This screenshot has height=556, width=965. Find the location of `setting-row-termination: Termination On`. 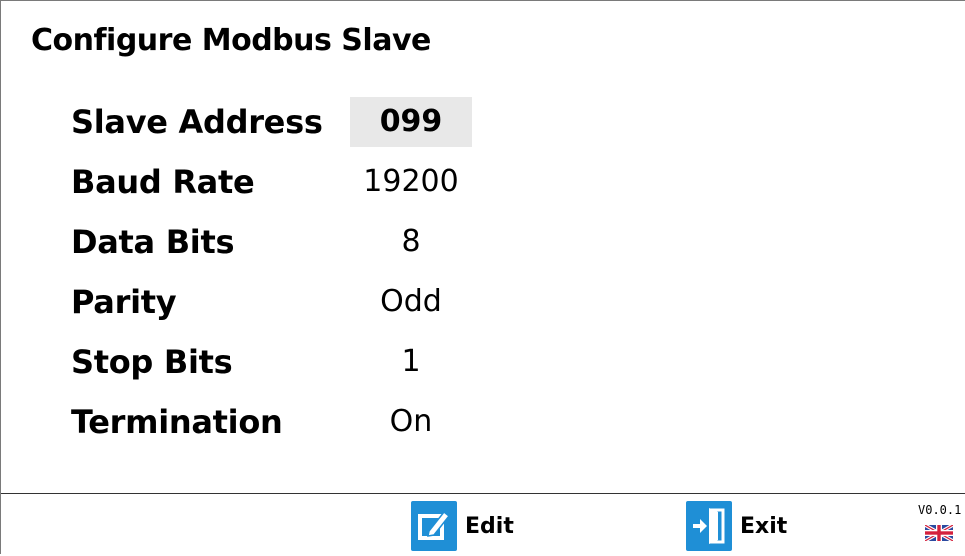

setting-row-termination: Termination On is located at coordinates (301, 422).